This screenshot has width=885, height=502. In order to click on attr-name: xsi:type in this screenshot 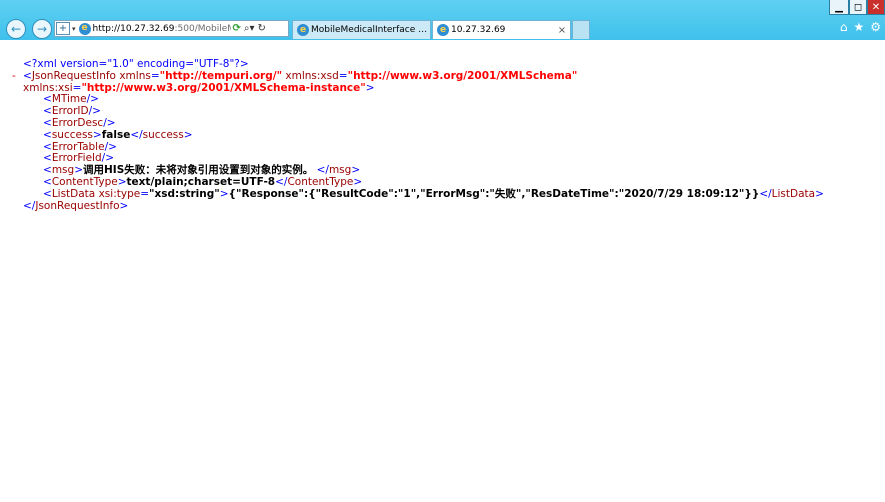, I will do `click(119, 193)`.